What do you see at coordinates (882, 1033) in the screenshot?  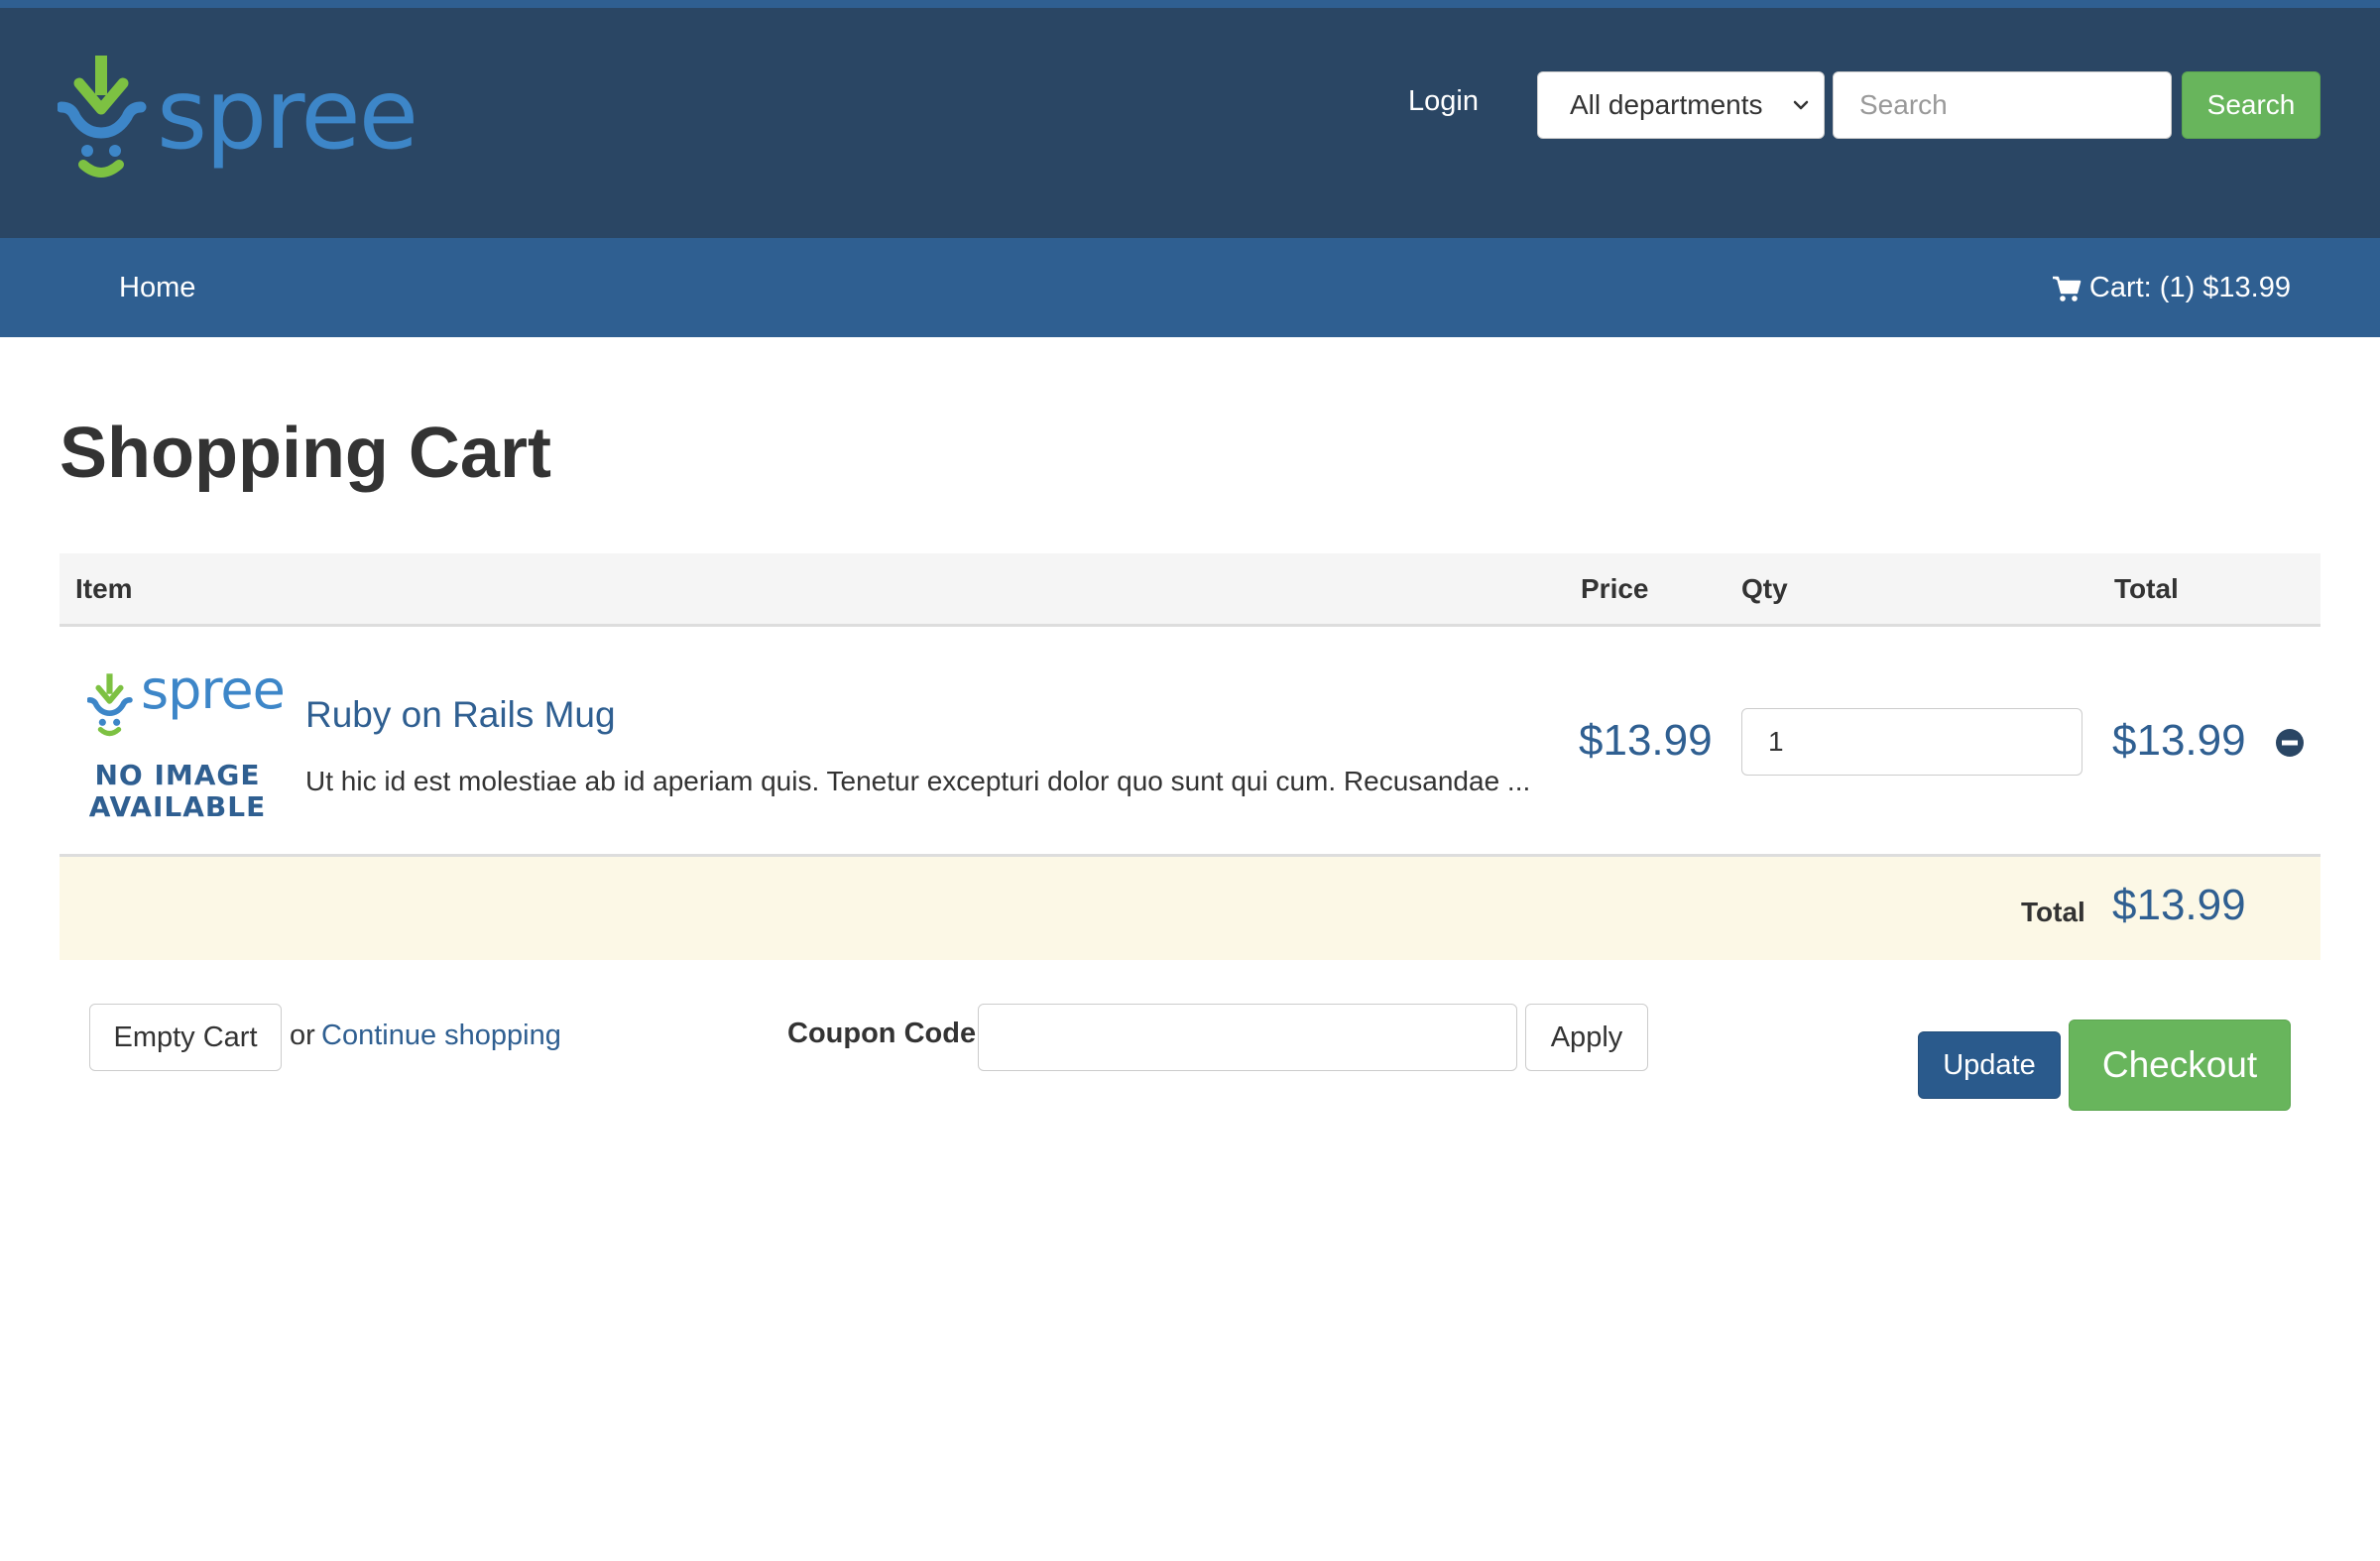 I see `coupon-code-label: Coupon Code` at bounding box center [882, 1033].